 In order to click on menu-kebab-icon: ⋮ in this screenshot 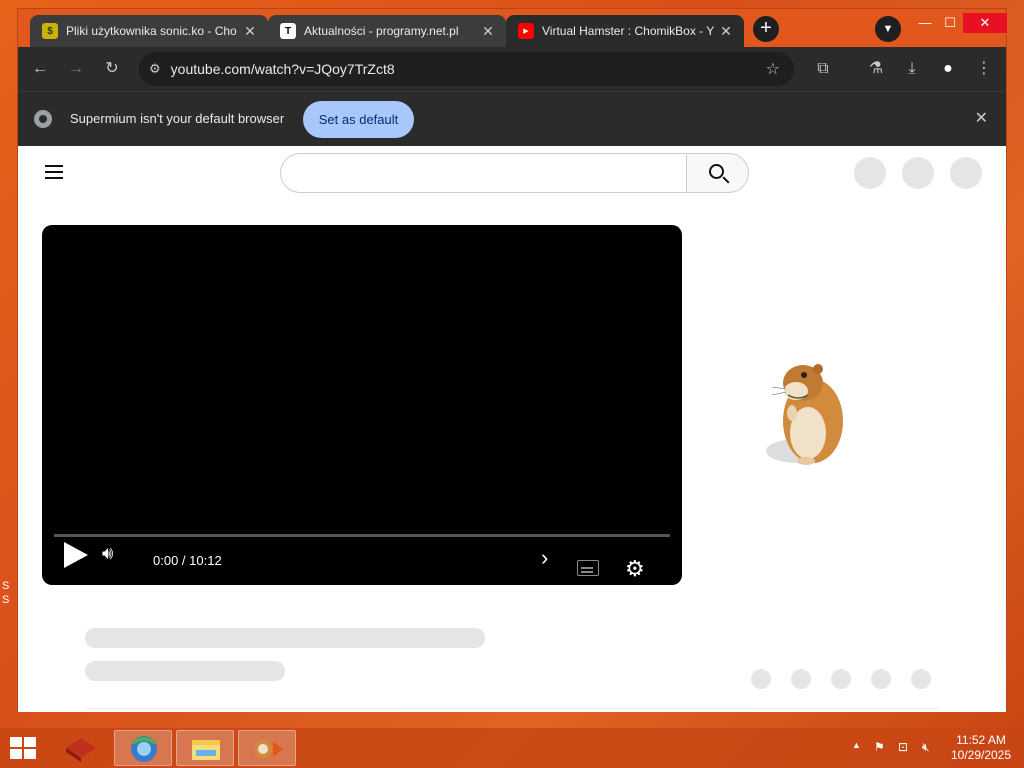, I will do `click(984, 69)`.